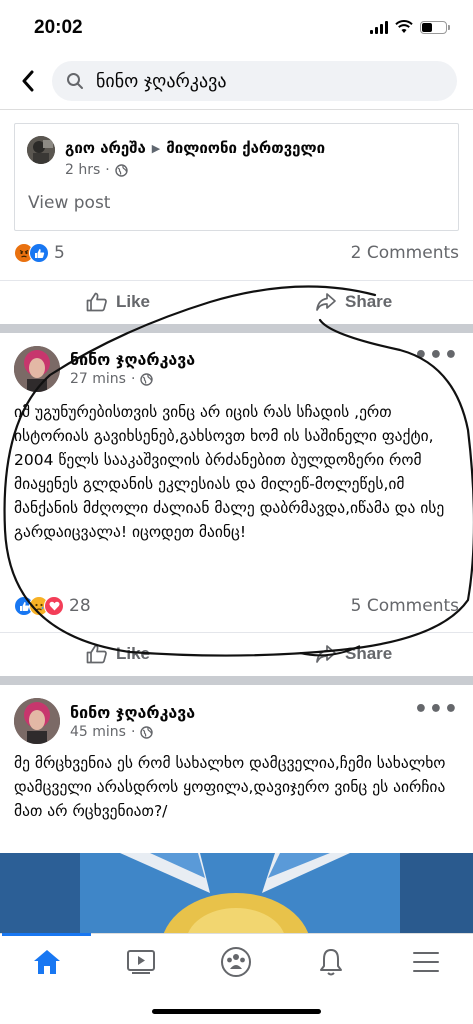 The width and height of the screenshot is (473, 1024). I want to click on search-header: ნინო ჯღარკავა, so click(236, 81).